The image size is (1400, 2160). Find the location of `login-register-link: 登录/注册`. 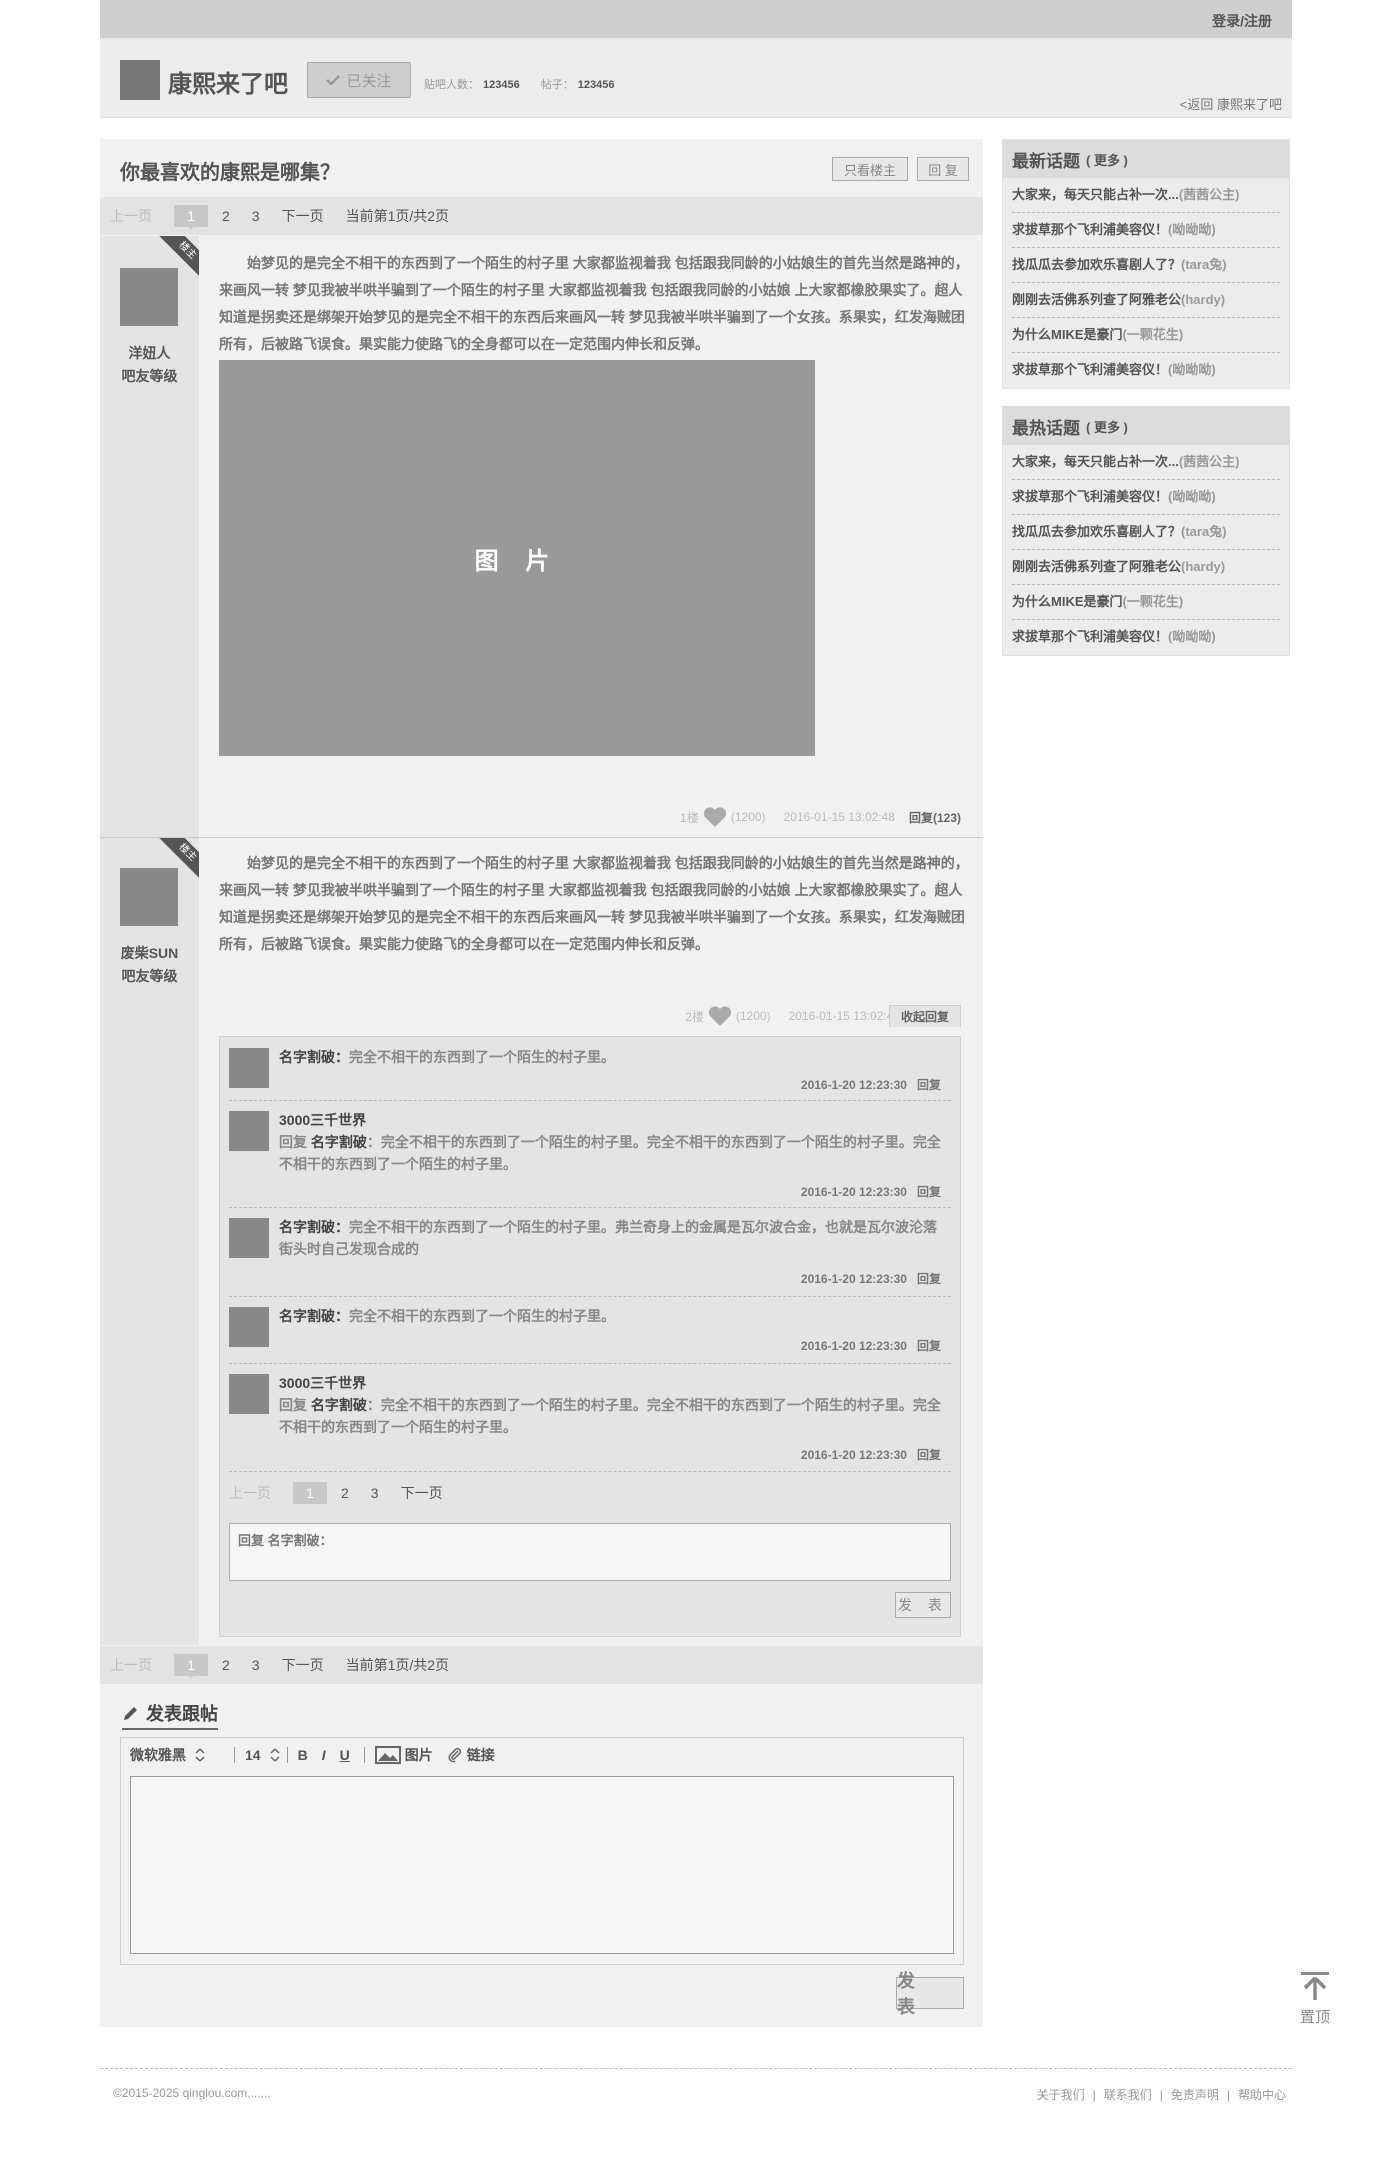

login-register-link: 登录/注册 is located at coordinates (1242, 21).